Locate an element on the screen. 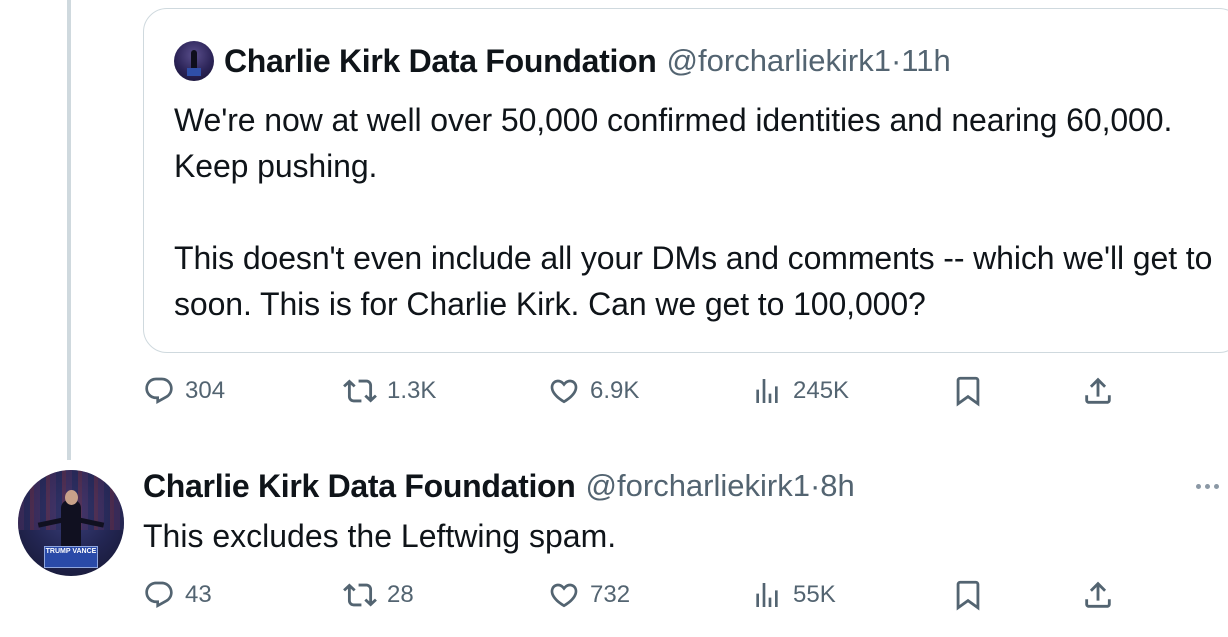 This screenshot has height=637, width=1228. more-options-button is located at coordinates (1212, 486).